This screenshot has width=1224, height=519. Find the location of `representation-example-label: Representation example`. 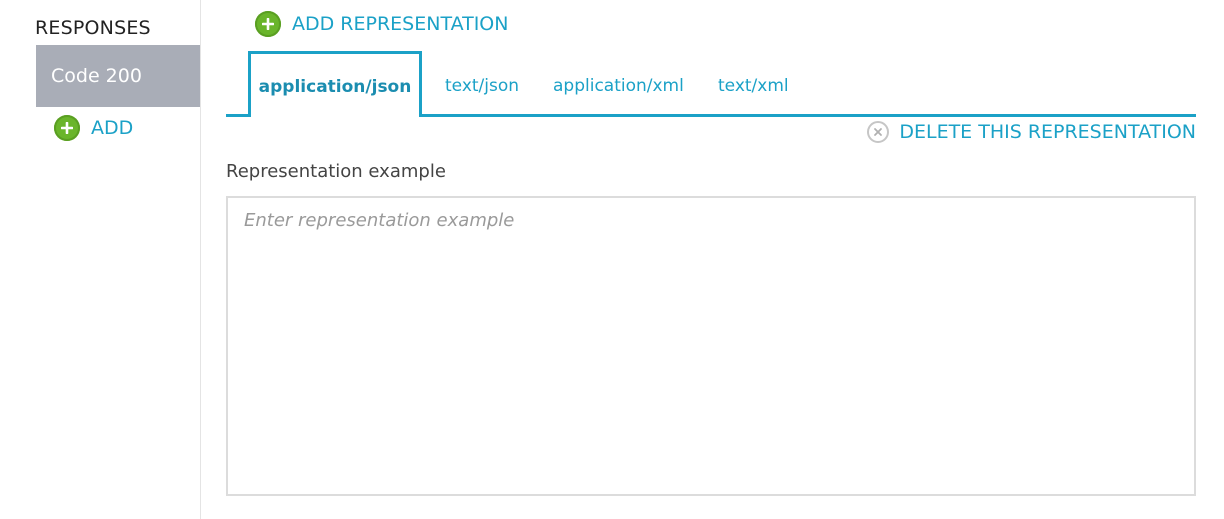

representation-example-label: Representation example is located at coordinates (336, 171).